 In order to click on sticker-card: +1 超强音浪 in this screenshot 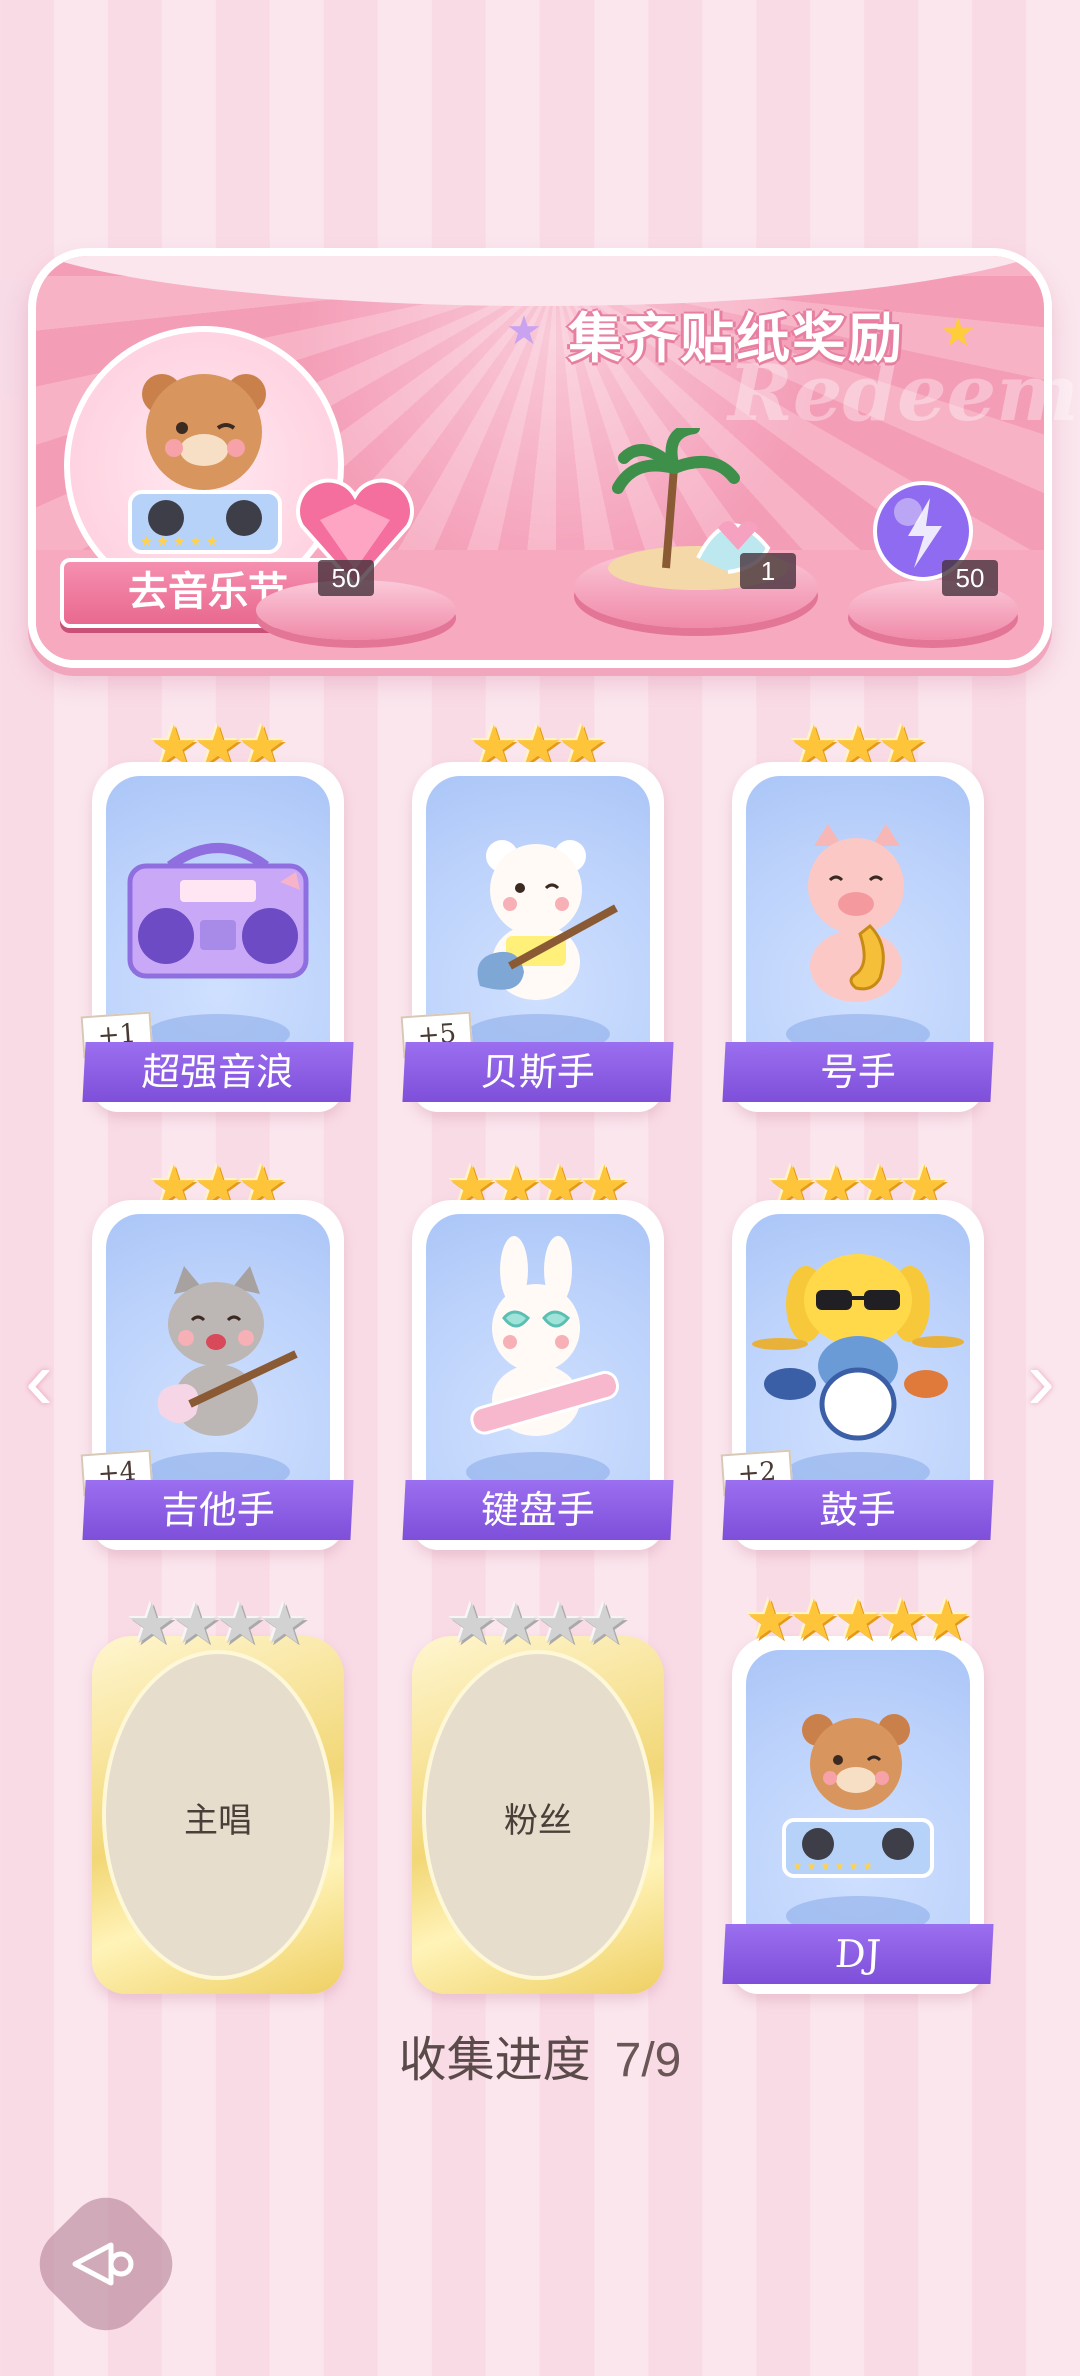, I will do `click(217, 937)`.